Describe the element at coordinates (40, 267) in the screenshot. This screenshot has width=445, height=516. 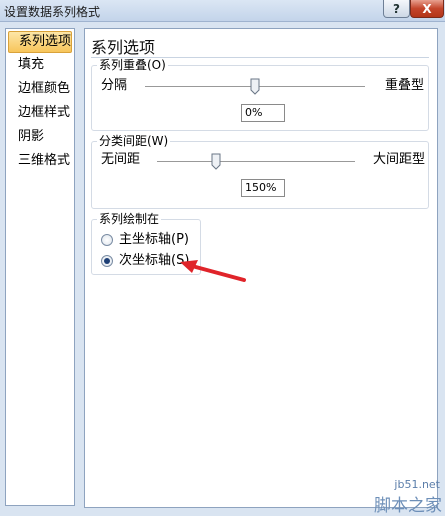
I see `category-sidebar: 系列选项 填充 边框颜色 边框样式 阴影 三维格式` at that location.